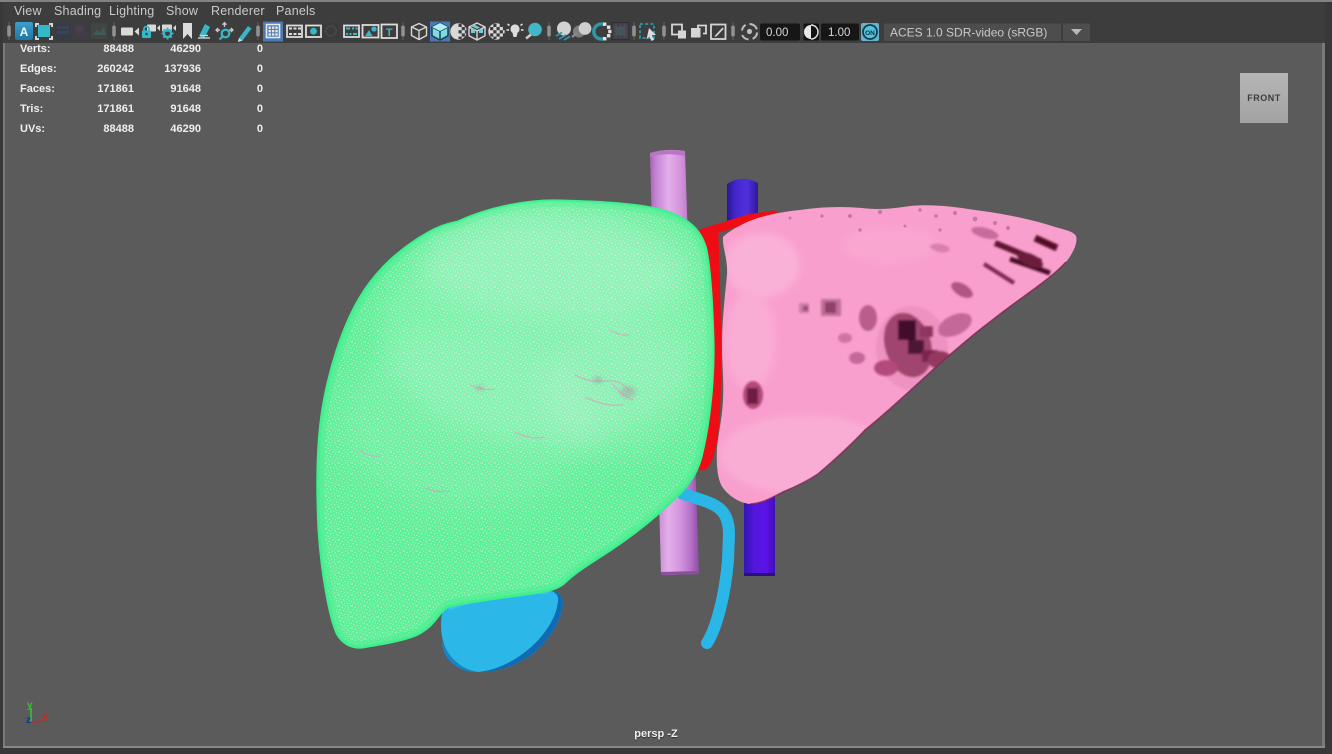 Image resolution: width=1332 pixels, height=754 pixels. Describe the element at coordinates (870, 33) in the screenshot. I see `svg-text: ON` at that location.